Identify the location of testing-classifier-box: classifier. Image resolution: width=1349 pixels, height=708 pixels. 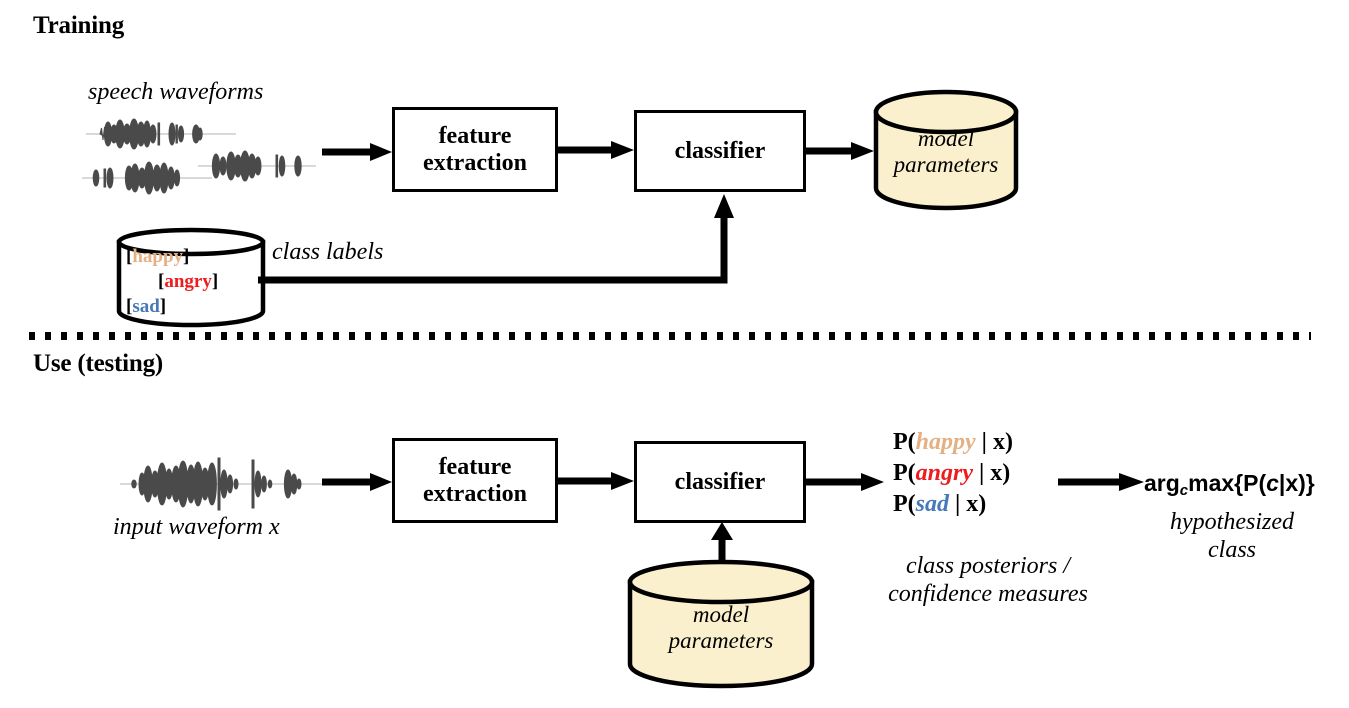
(720, 482).